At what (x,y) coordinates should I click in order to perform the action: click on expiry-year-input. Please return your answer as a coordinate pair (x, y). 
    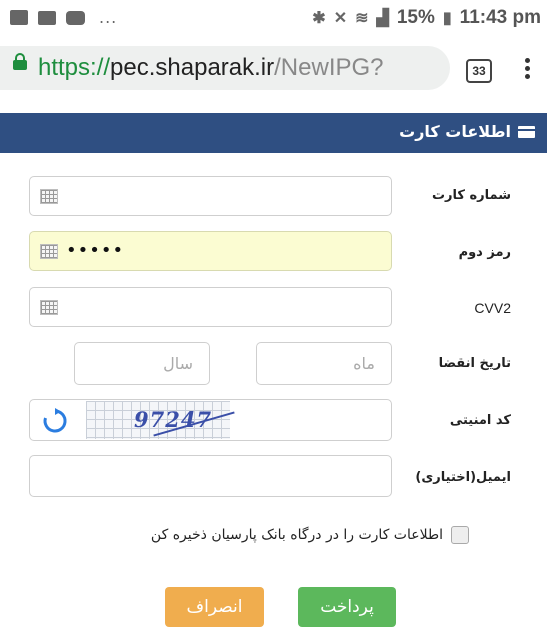
    Looking at the image, I should click on (142, 363).